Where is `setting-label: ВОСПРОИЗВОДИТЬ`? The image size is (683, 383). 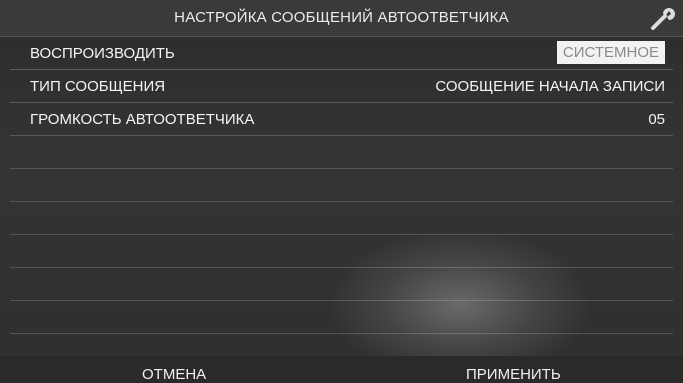 setting-label: ВОСПРОИЗВОДИТЬ is located at coordinates (102, 53).